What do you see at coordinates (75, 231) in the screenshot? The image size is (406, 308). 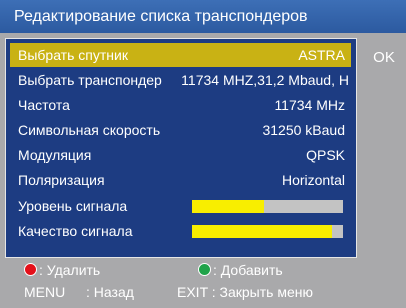 I see `signal-quality-label: Качество сигнала` at bounding box center [75, 231].